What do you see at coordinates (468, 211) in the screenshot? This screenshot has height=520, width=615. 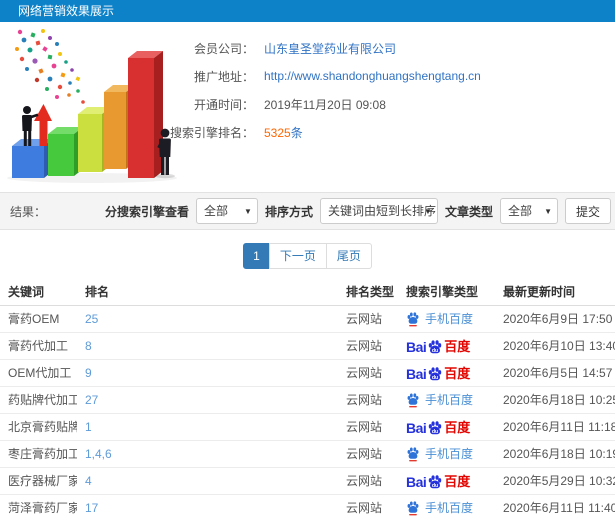 I see `article-type-label: 文章类型` at bounding box center [468, 211].